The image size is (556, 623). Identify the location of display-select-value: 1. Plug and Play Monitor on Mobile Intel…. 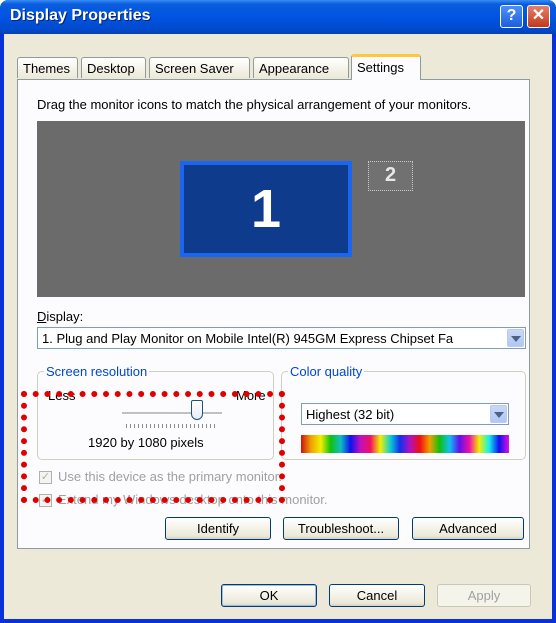
(248, 338).